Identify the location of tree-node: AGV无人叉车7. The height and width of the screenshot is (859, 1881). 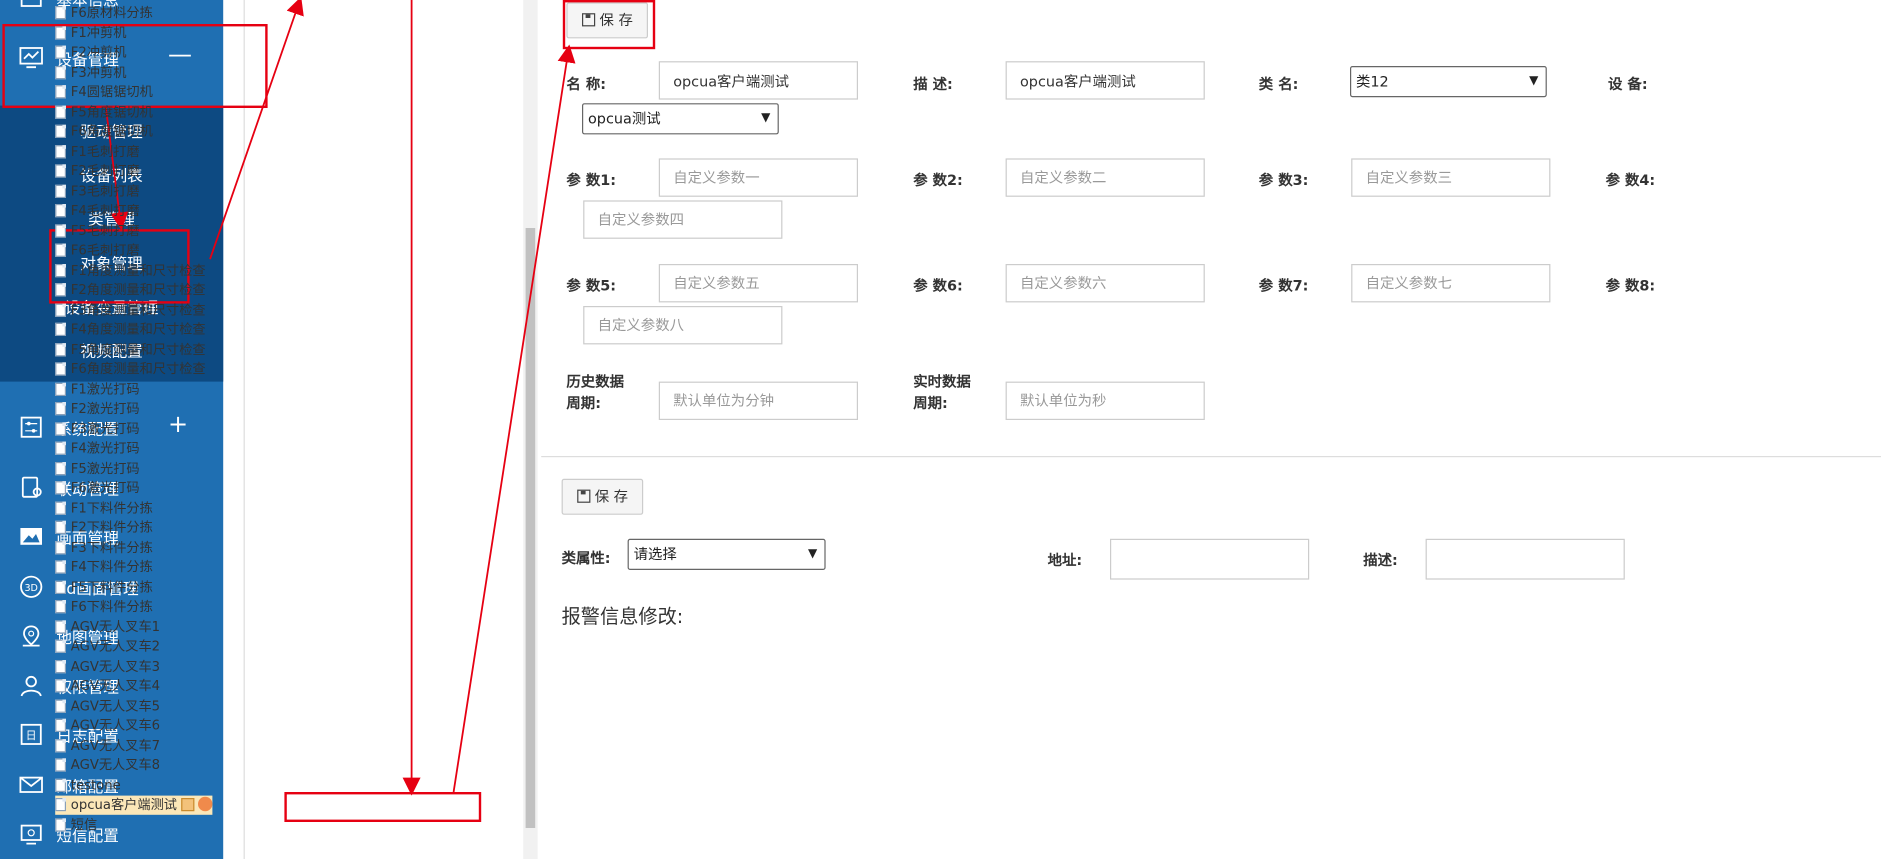
(107, 745).